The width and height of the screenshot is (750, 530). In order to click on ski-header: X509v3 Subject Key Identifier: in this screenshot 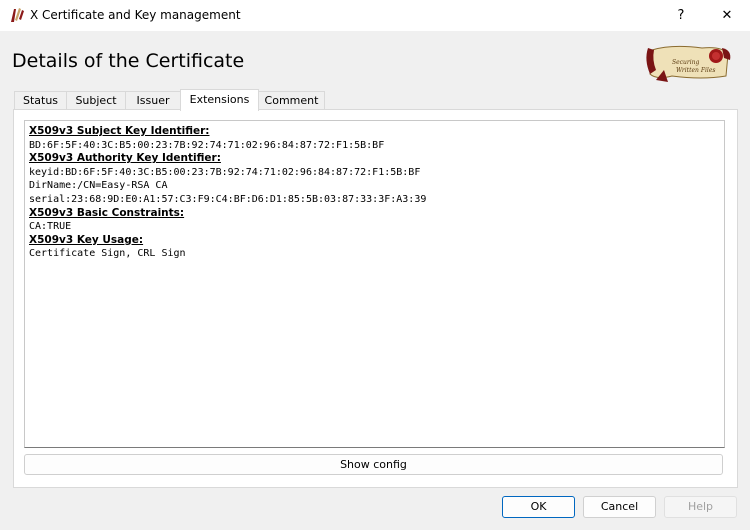, I will do `click(119, 131)`.